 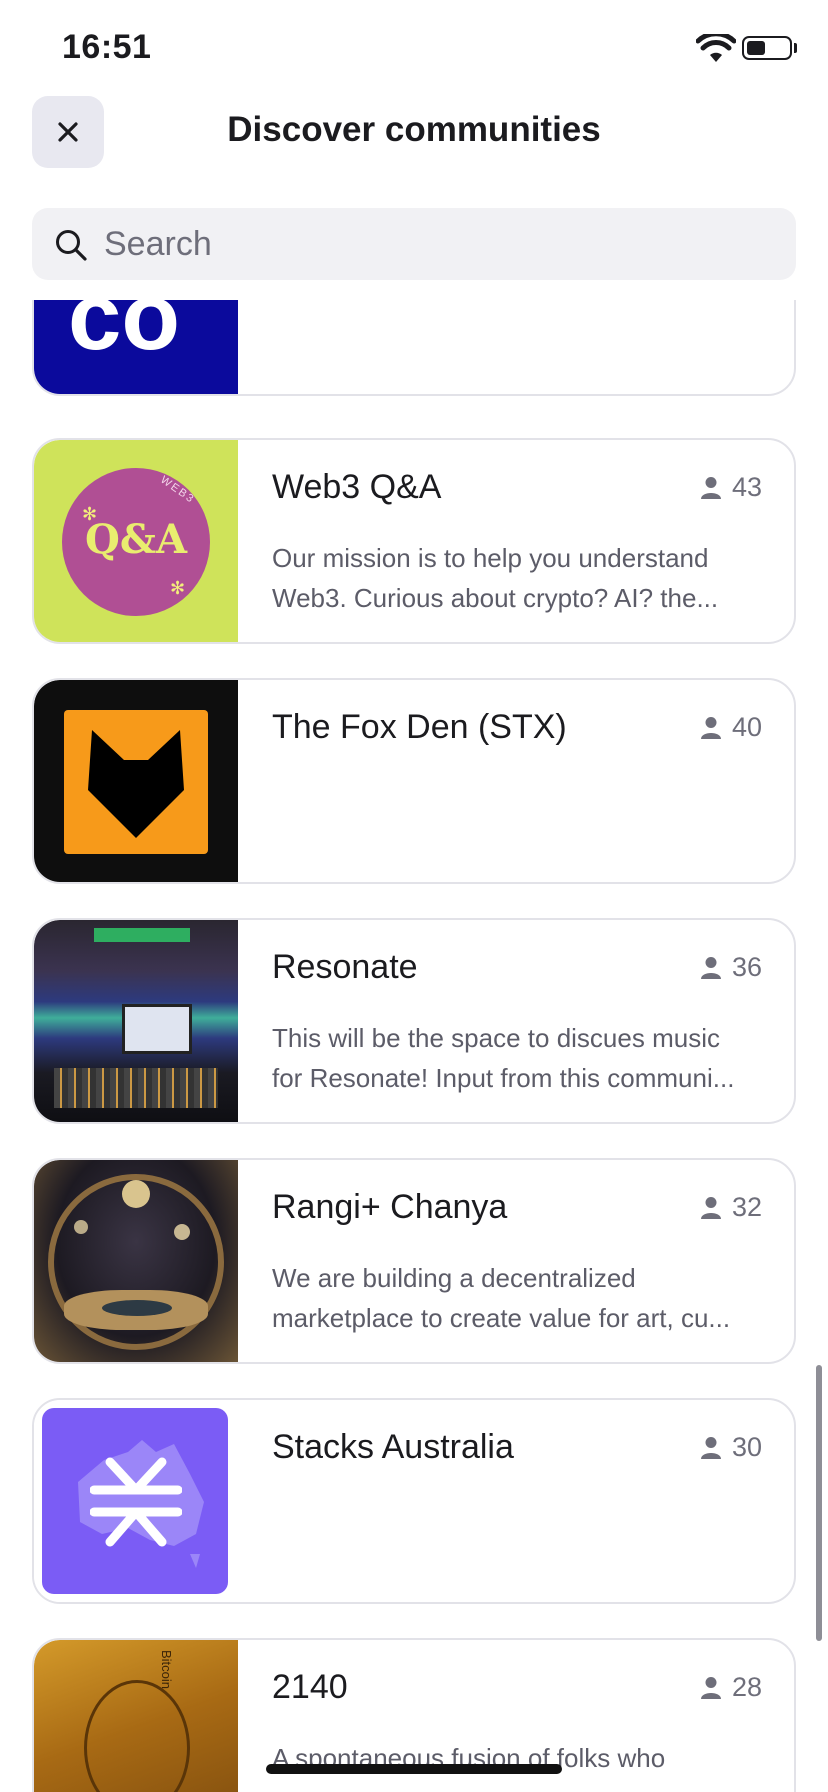 What do you see at coordinates (357, 487) in the screenshot?
I see `community-name: Web3 Q&A` at bounding box center [357, 487].